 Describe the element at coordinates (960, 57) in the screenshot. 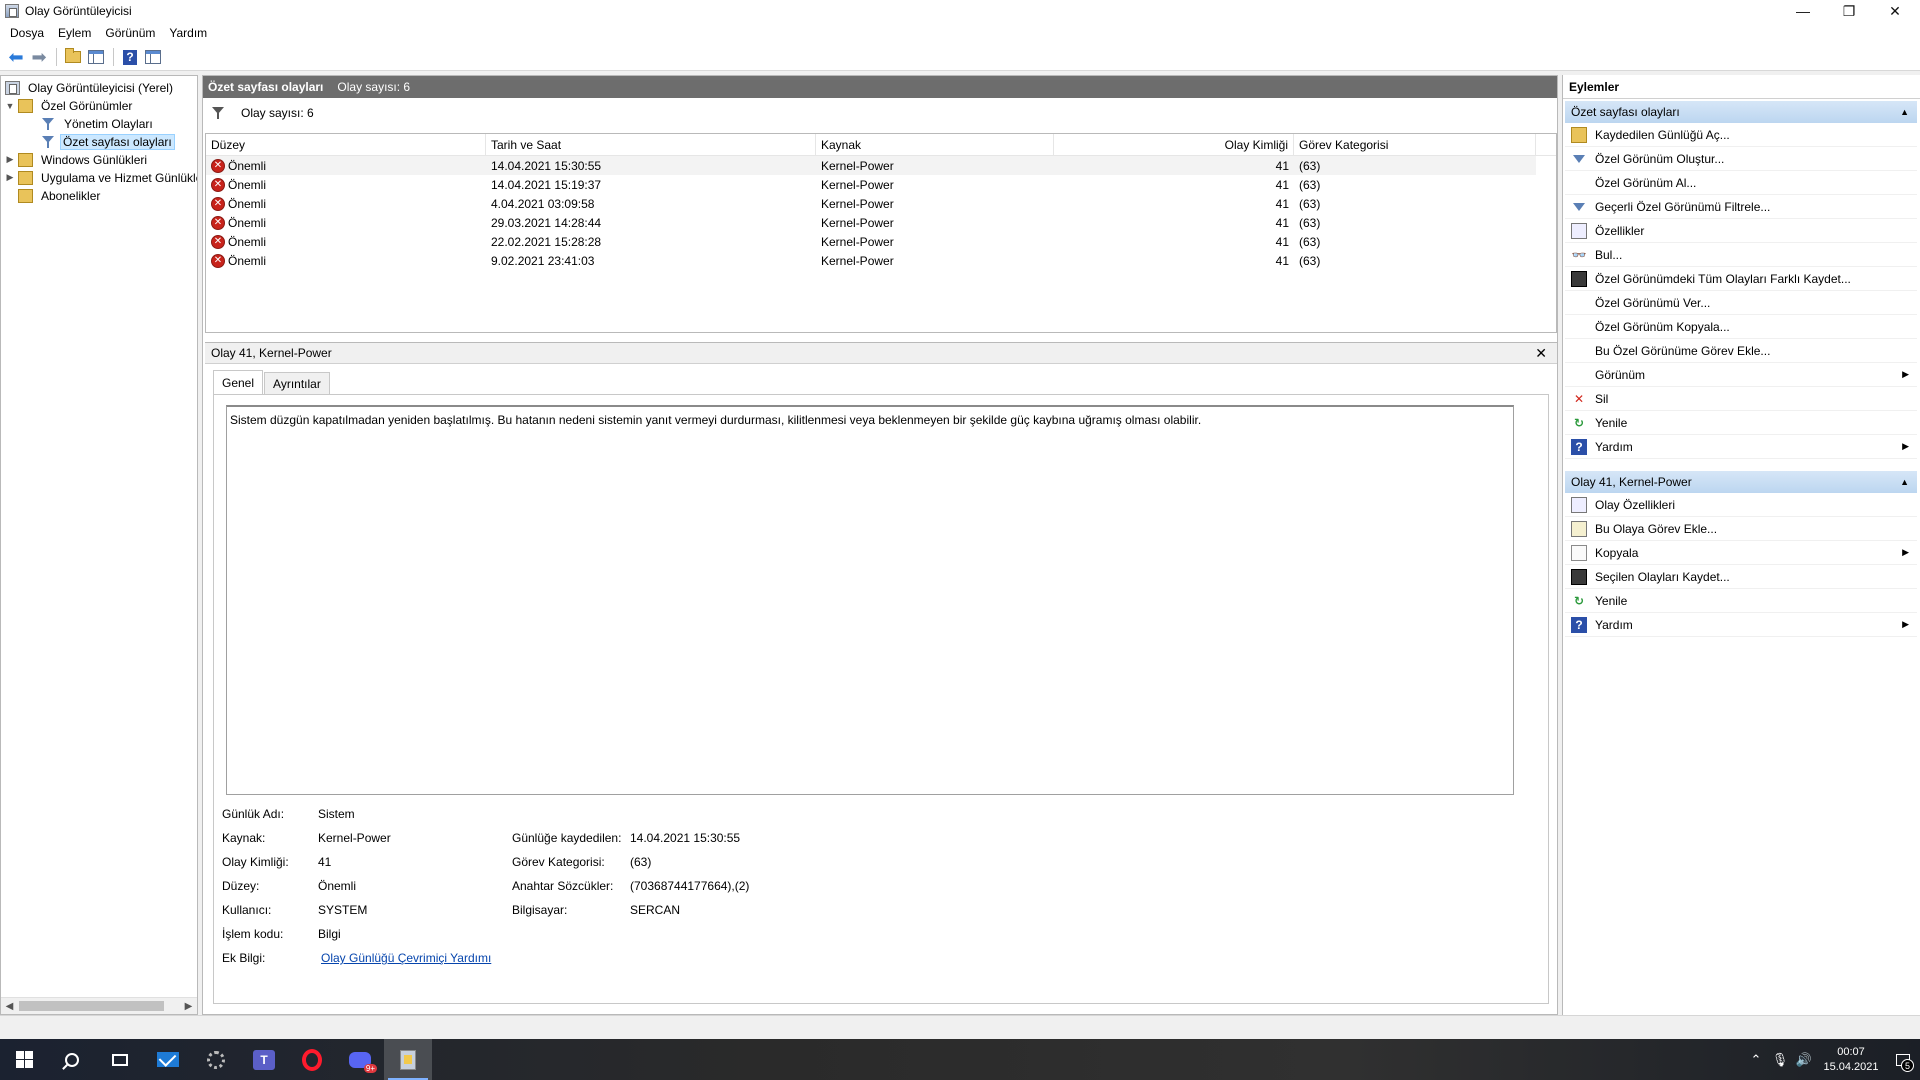

I see `toolbar: ⬅ ➡ ?` at that location.